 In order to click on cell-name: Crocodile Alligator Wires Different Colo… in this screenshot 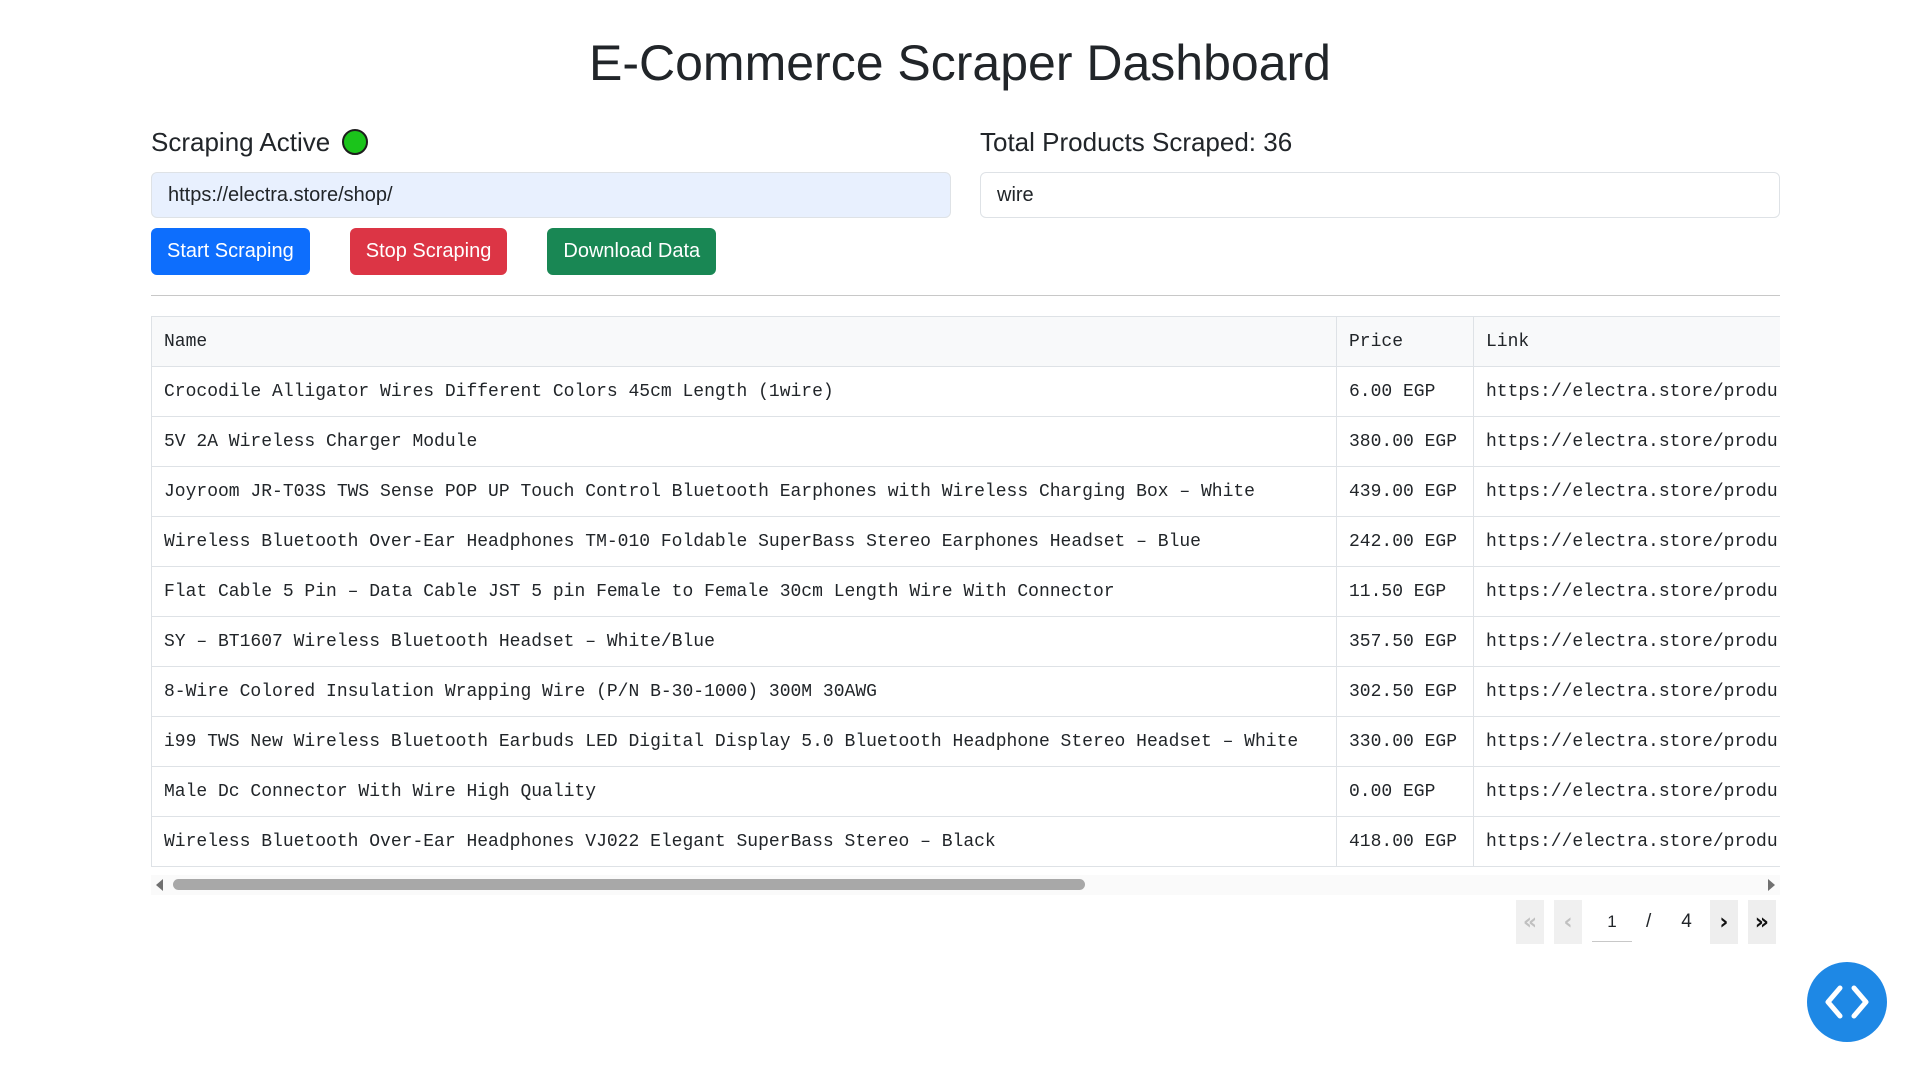, I will do `click(744, 391)`.